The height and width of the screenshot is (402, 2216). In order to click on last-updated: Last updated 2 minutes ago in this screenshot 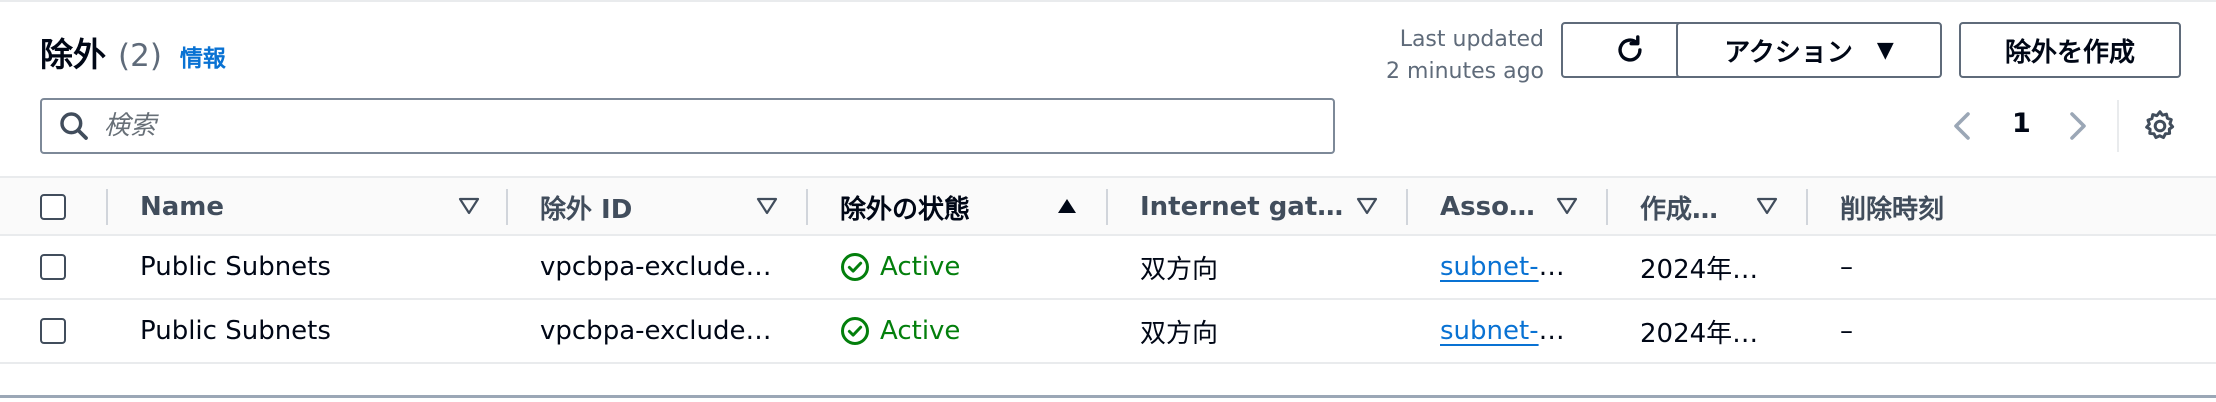, I will do `click(1394, 56)`.